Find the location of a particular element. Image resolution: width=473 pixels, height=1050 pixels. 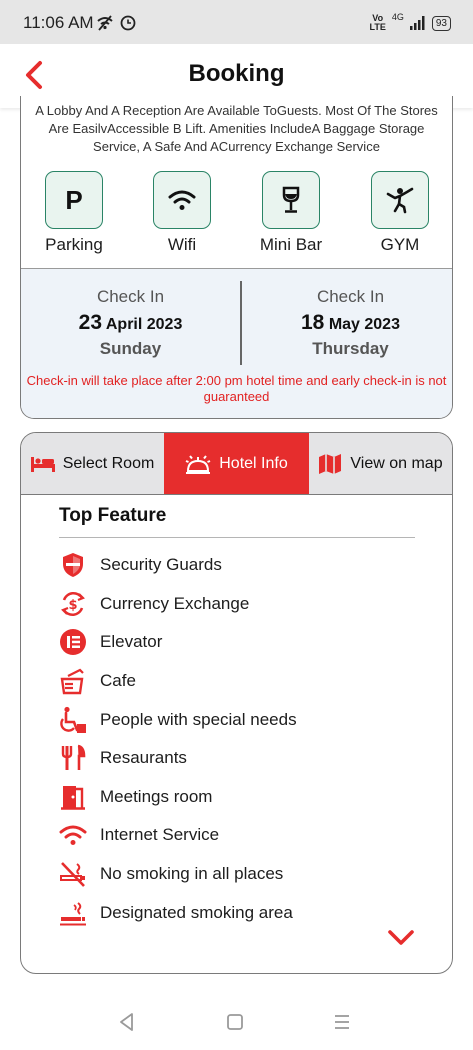

list-item: Resaurants is located at coordinates (244, 758).